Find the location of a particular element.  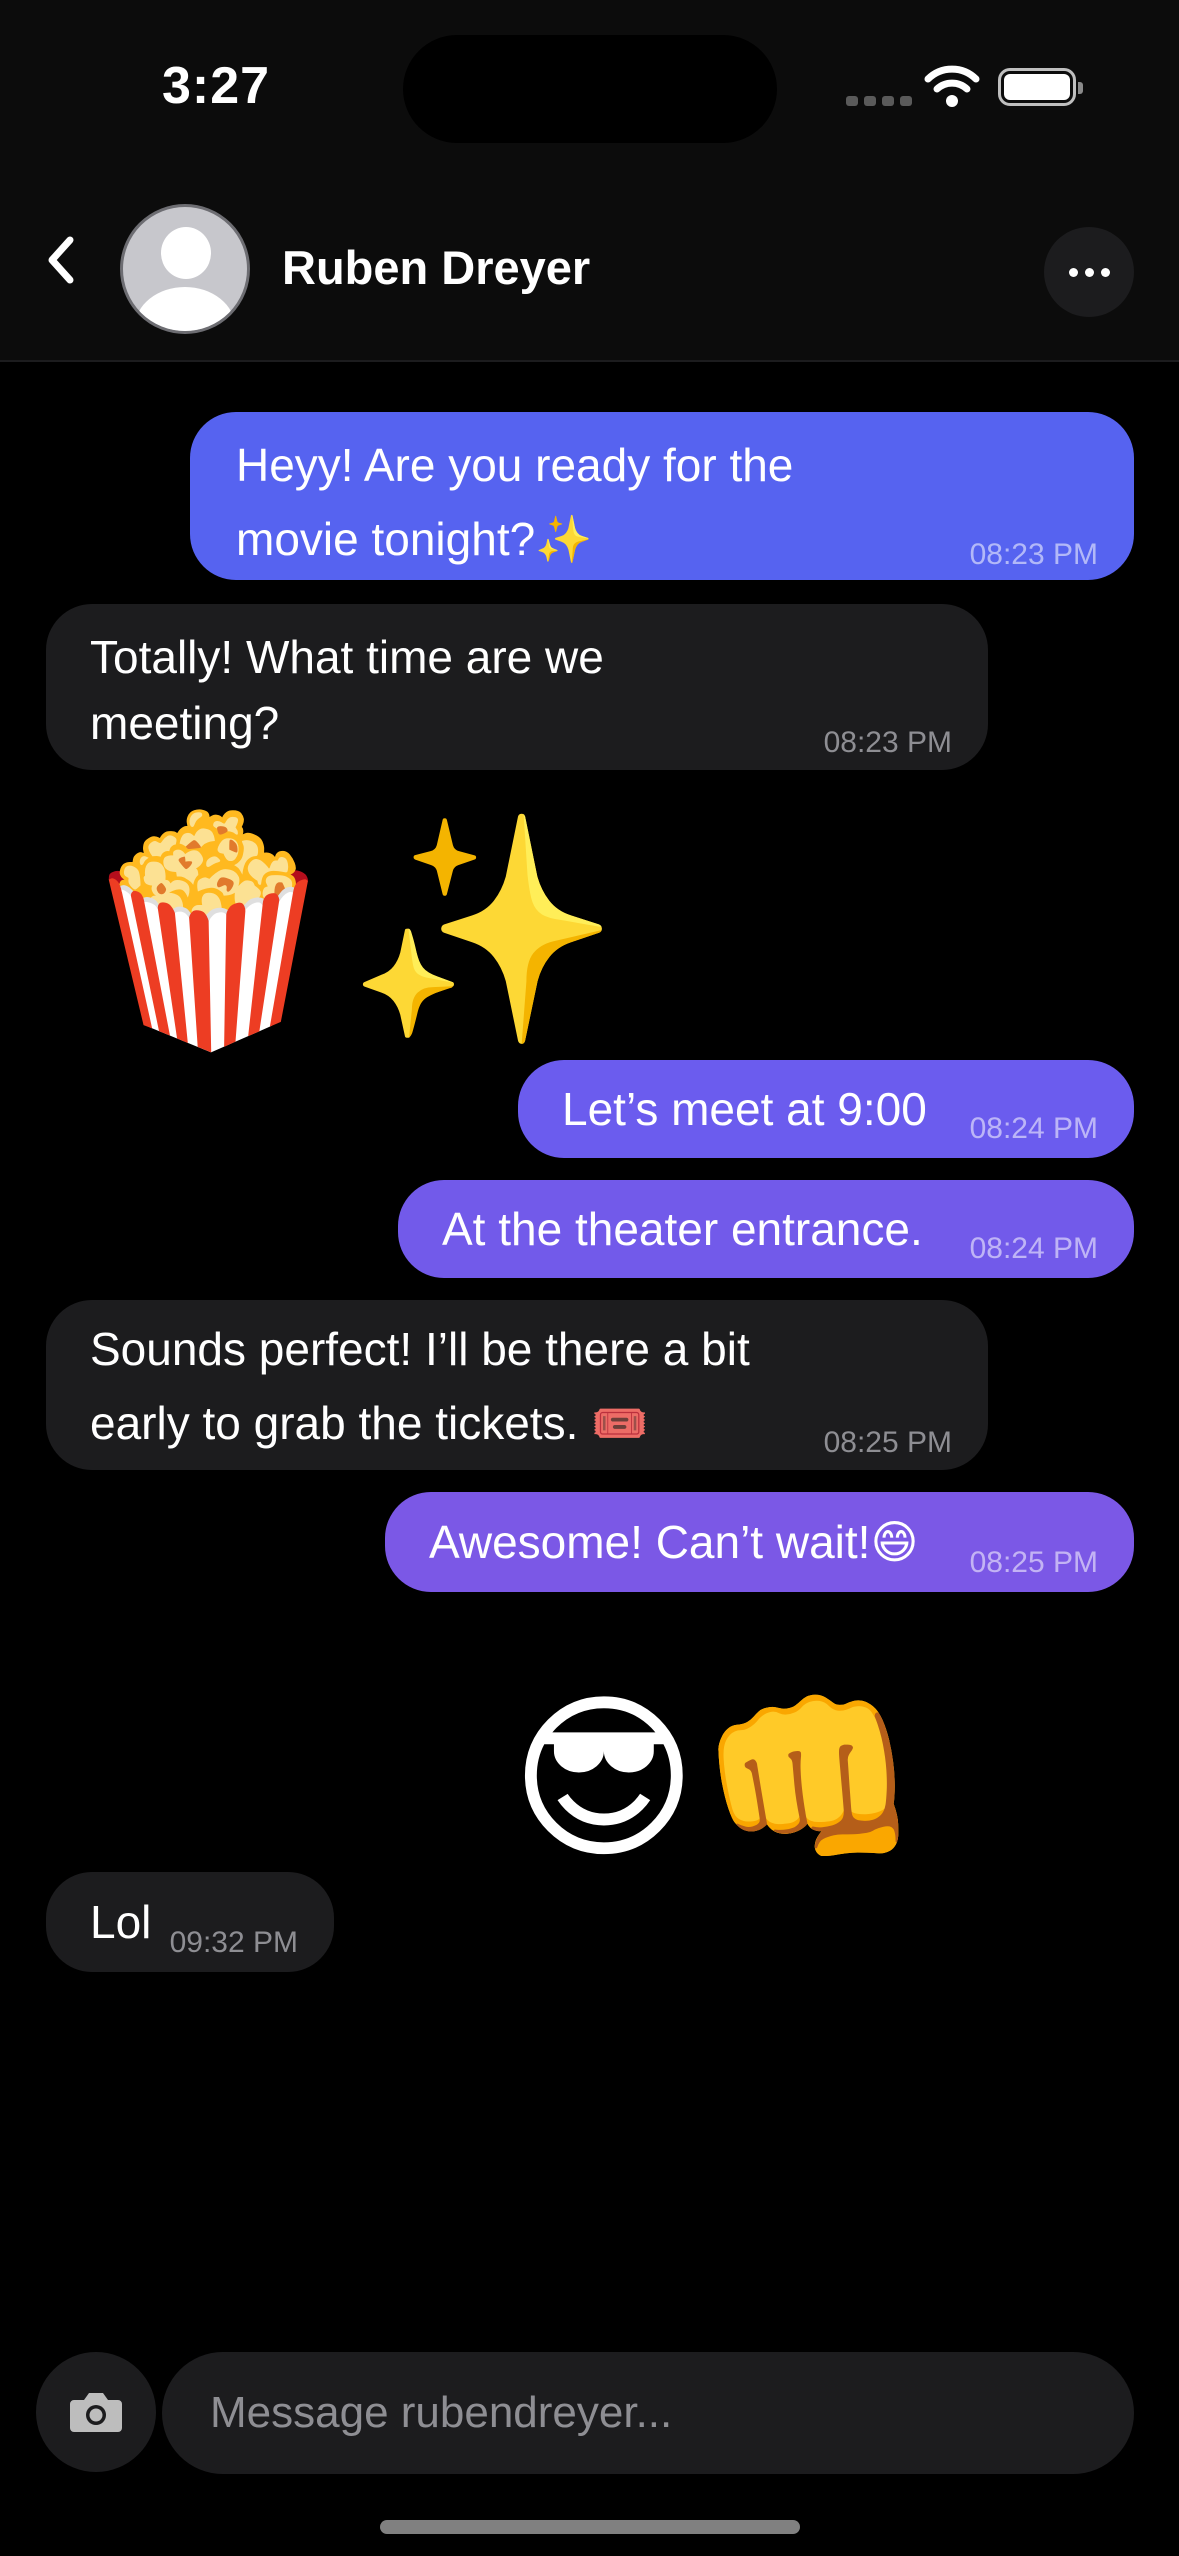

status-bar: 3:27 is located at coordinates (589, 85).